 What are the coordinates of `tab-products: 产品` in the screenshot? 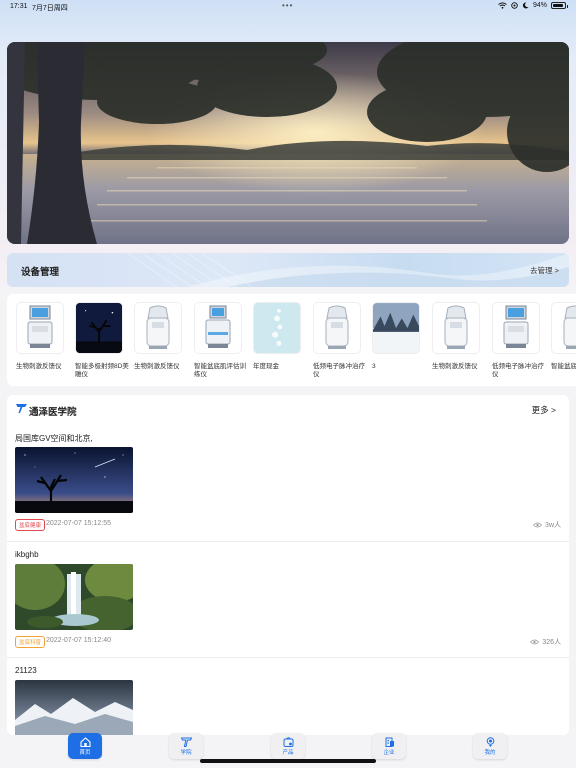 It's located at (288, 746).